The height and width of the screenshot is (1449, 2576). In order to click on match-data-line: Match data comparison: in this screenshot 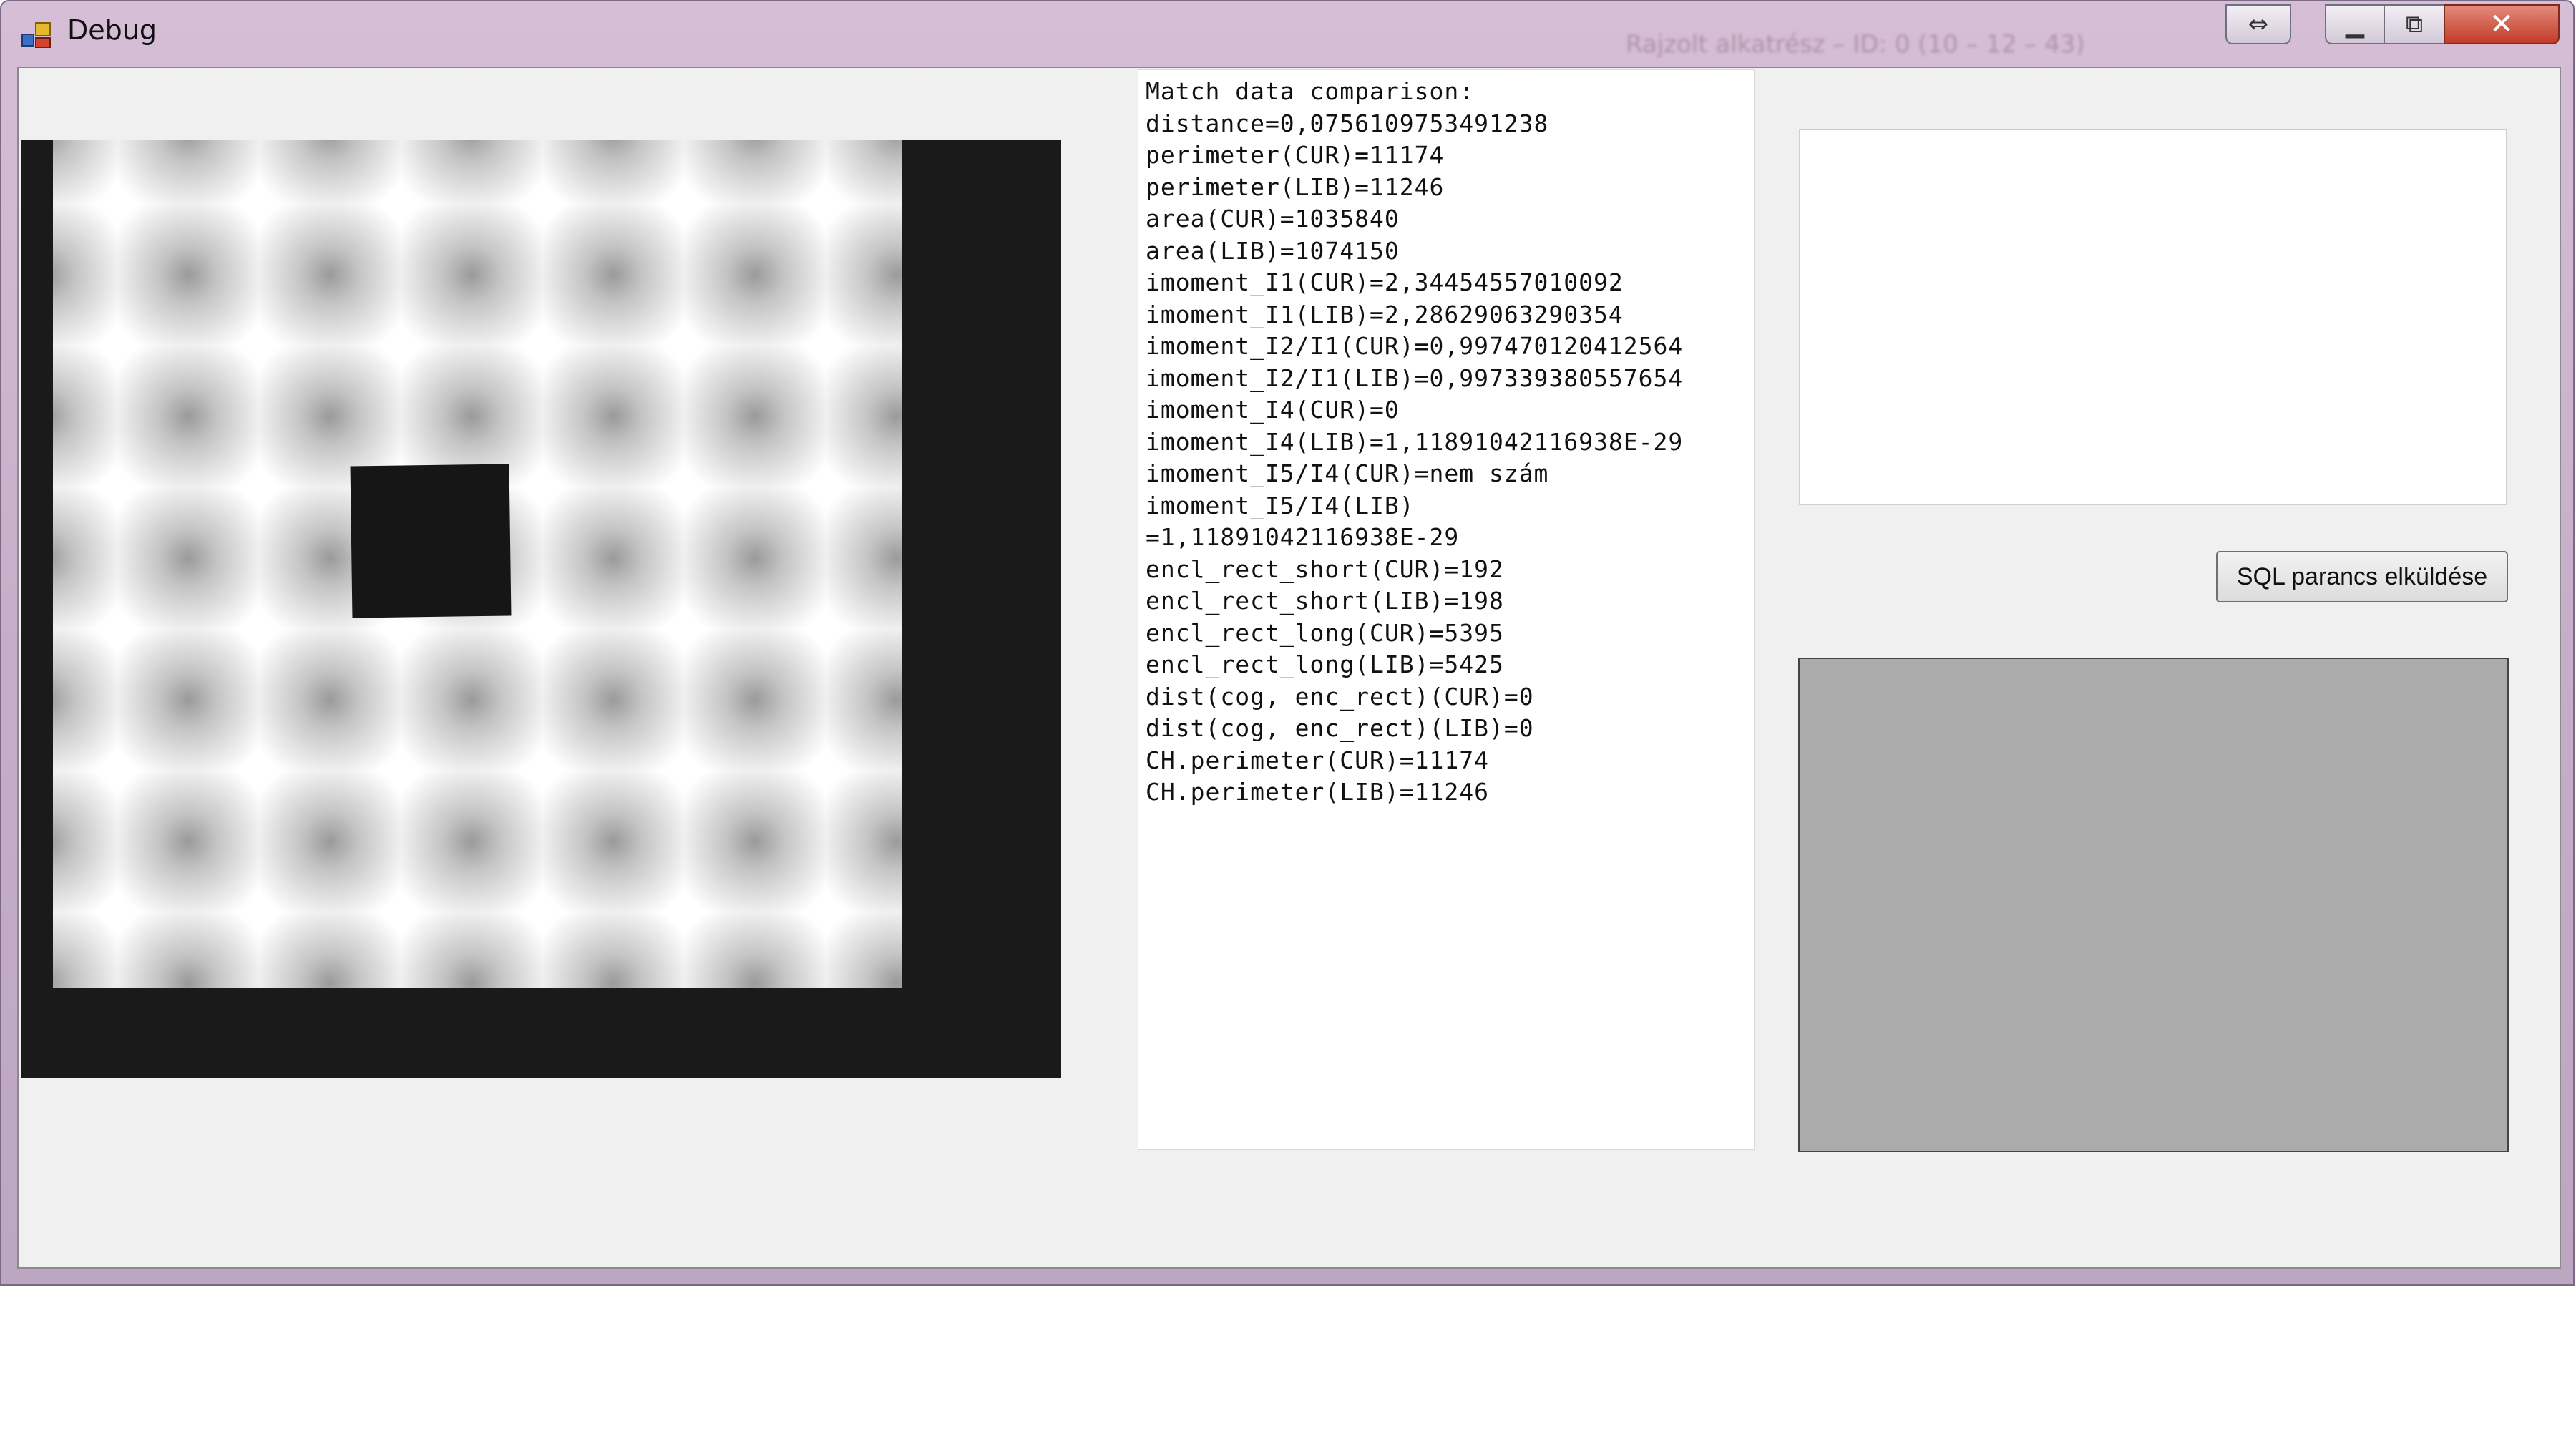, I will do `click(1310, 91)`.